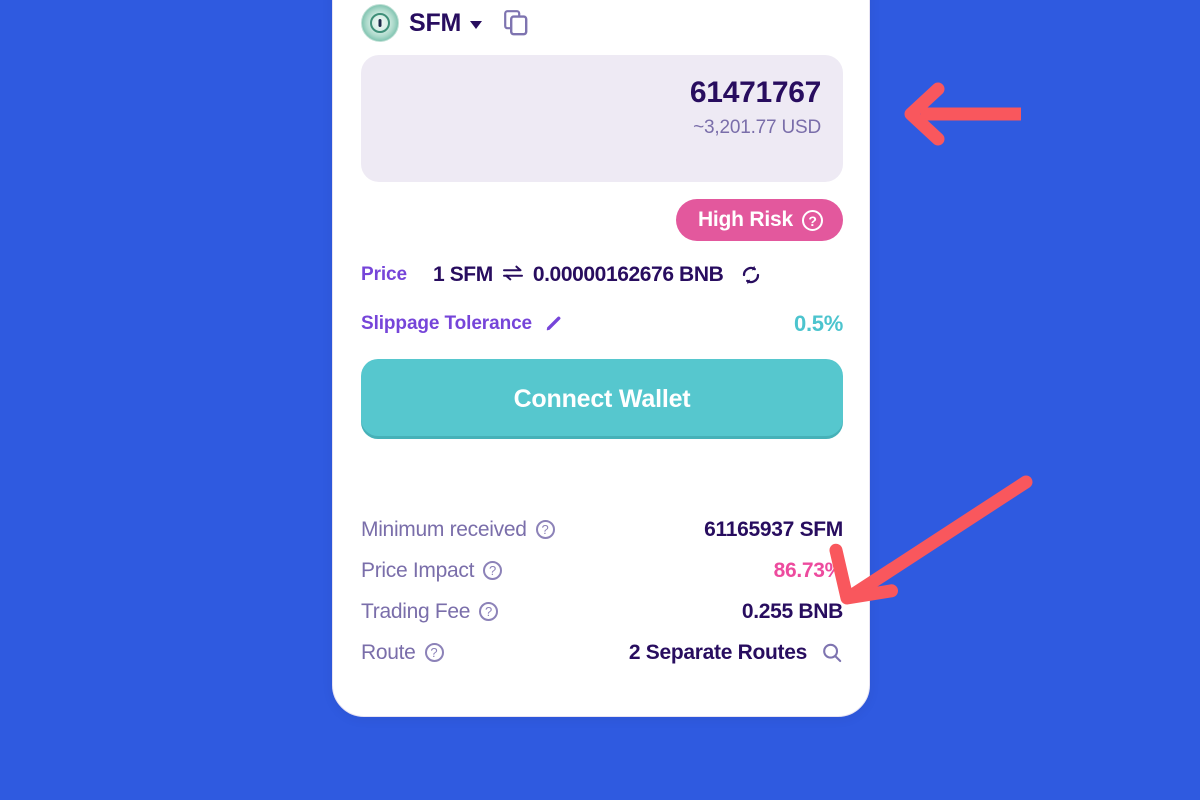 The width and height of the screenshot is (1200, 800). What do you see at coordinates (416, 611) in the screenshot?
I see `detail-label: Trading Fee` at bounding box center [416, 611].